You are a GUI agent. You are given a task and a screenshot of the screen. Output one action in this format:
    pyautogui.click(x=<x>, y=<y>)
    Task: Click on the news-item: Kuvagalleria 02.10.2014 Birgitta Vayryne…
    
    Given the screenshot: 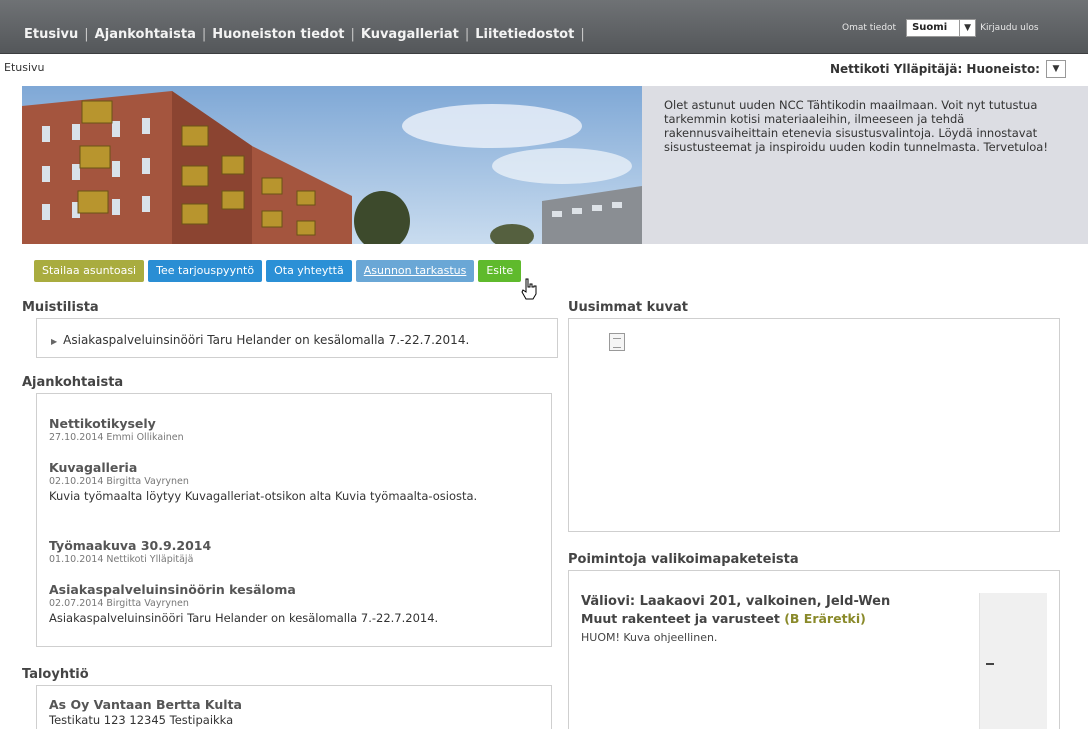 What is the action you would take?
    pyautogui.click(x=294, y=481)
    